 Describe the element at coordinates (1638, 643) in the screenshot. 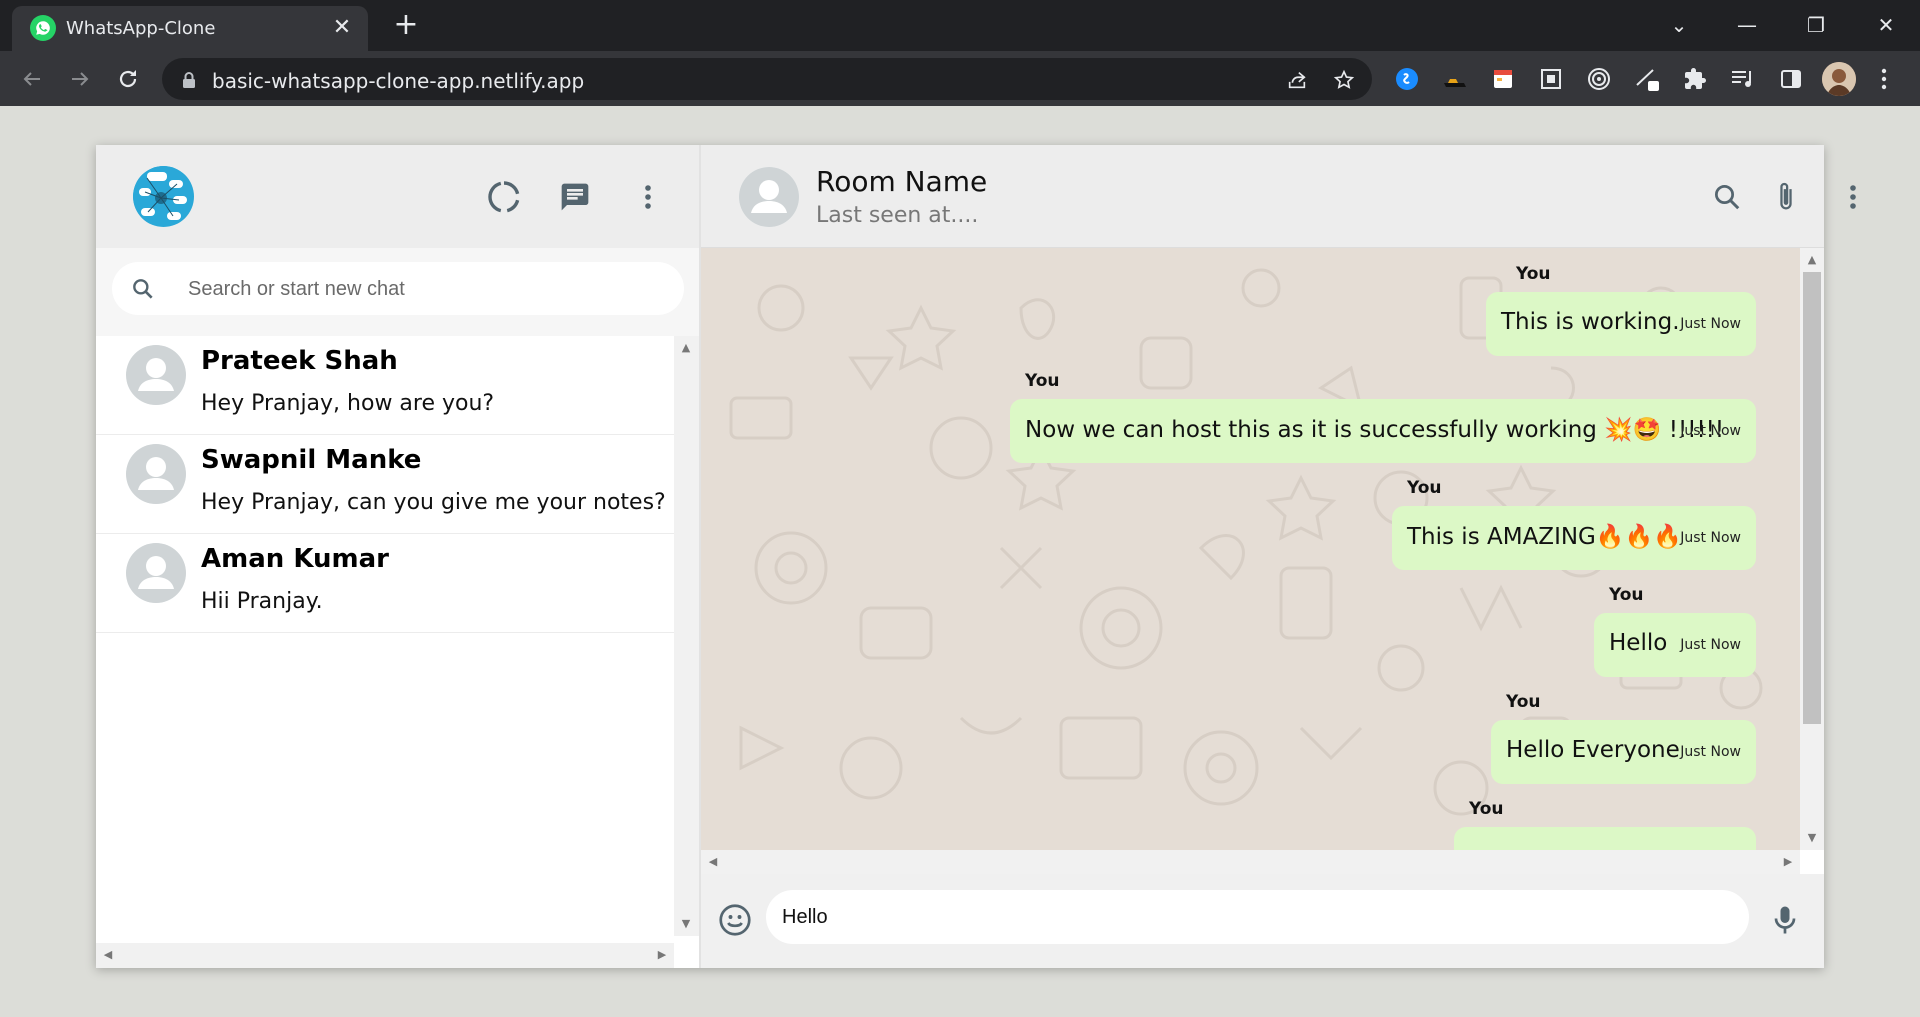

I see `message-text: Hello` at that location.